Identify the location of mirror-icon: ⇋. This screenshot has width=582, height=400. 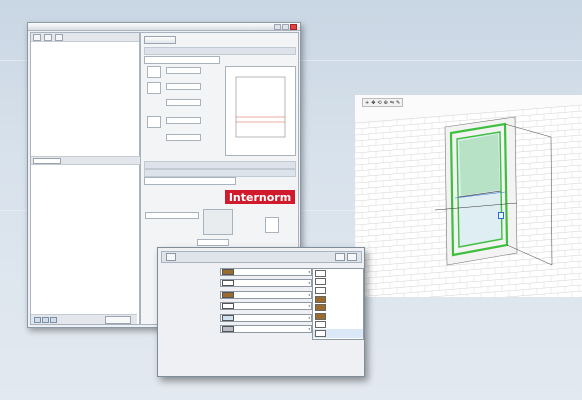
(392, 103).